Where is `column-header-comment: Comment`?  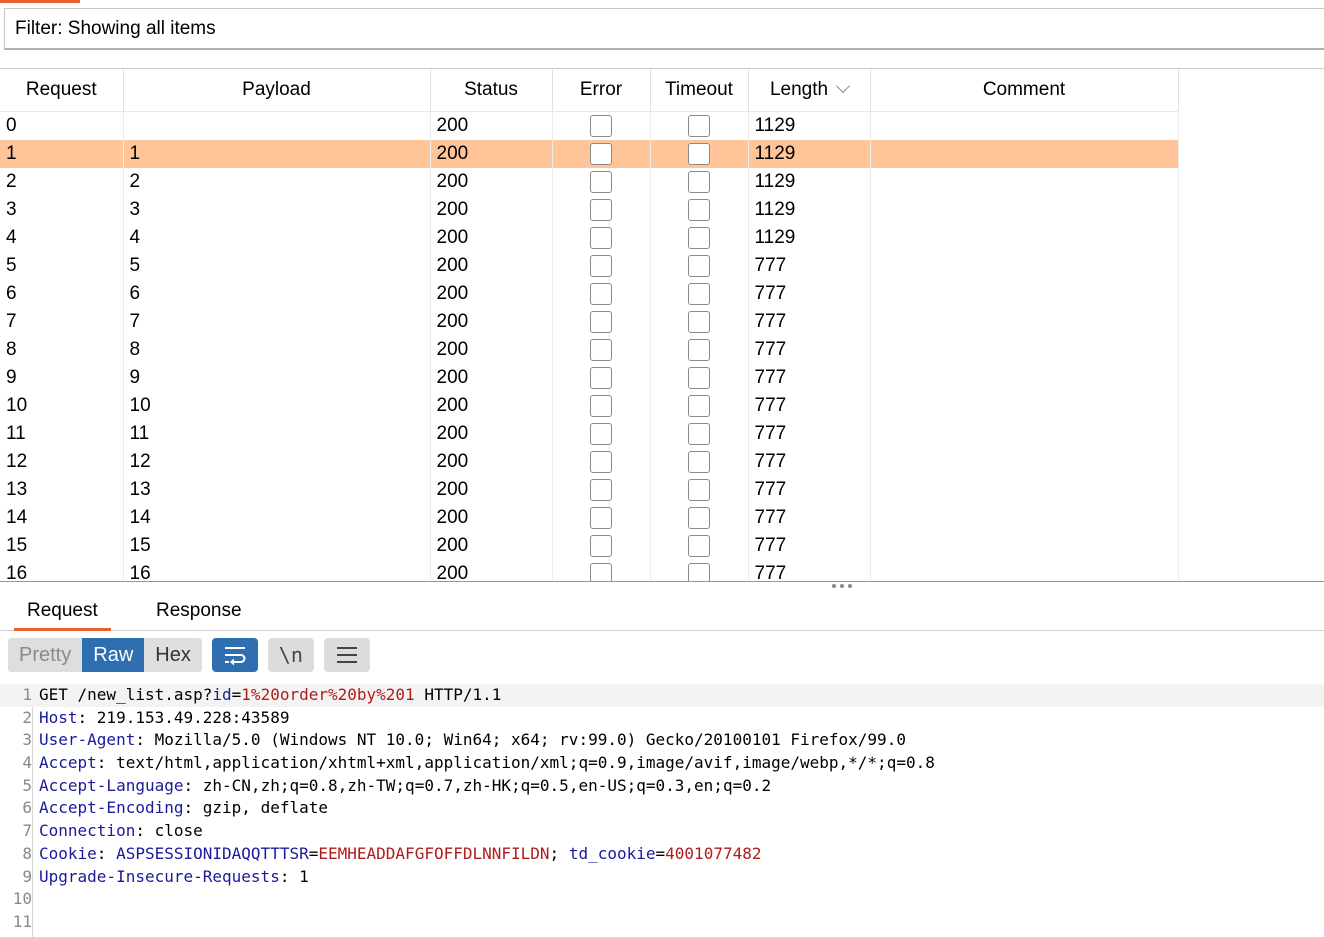
column-header-comment: Comment is located at coordinates (1024, 90).